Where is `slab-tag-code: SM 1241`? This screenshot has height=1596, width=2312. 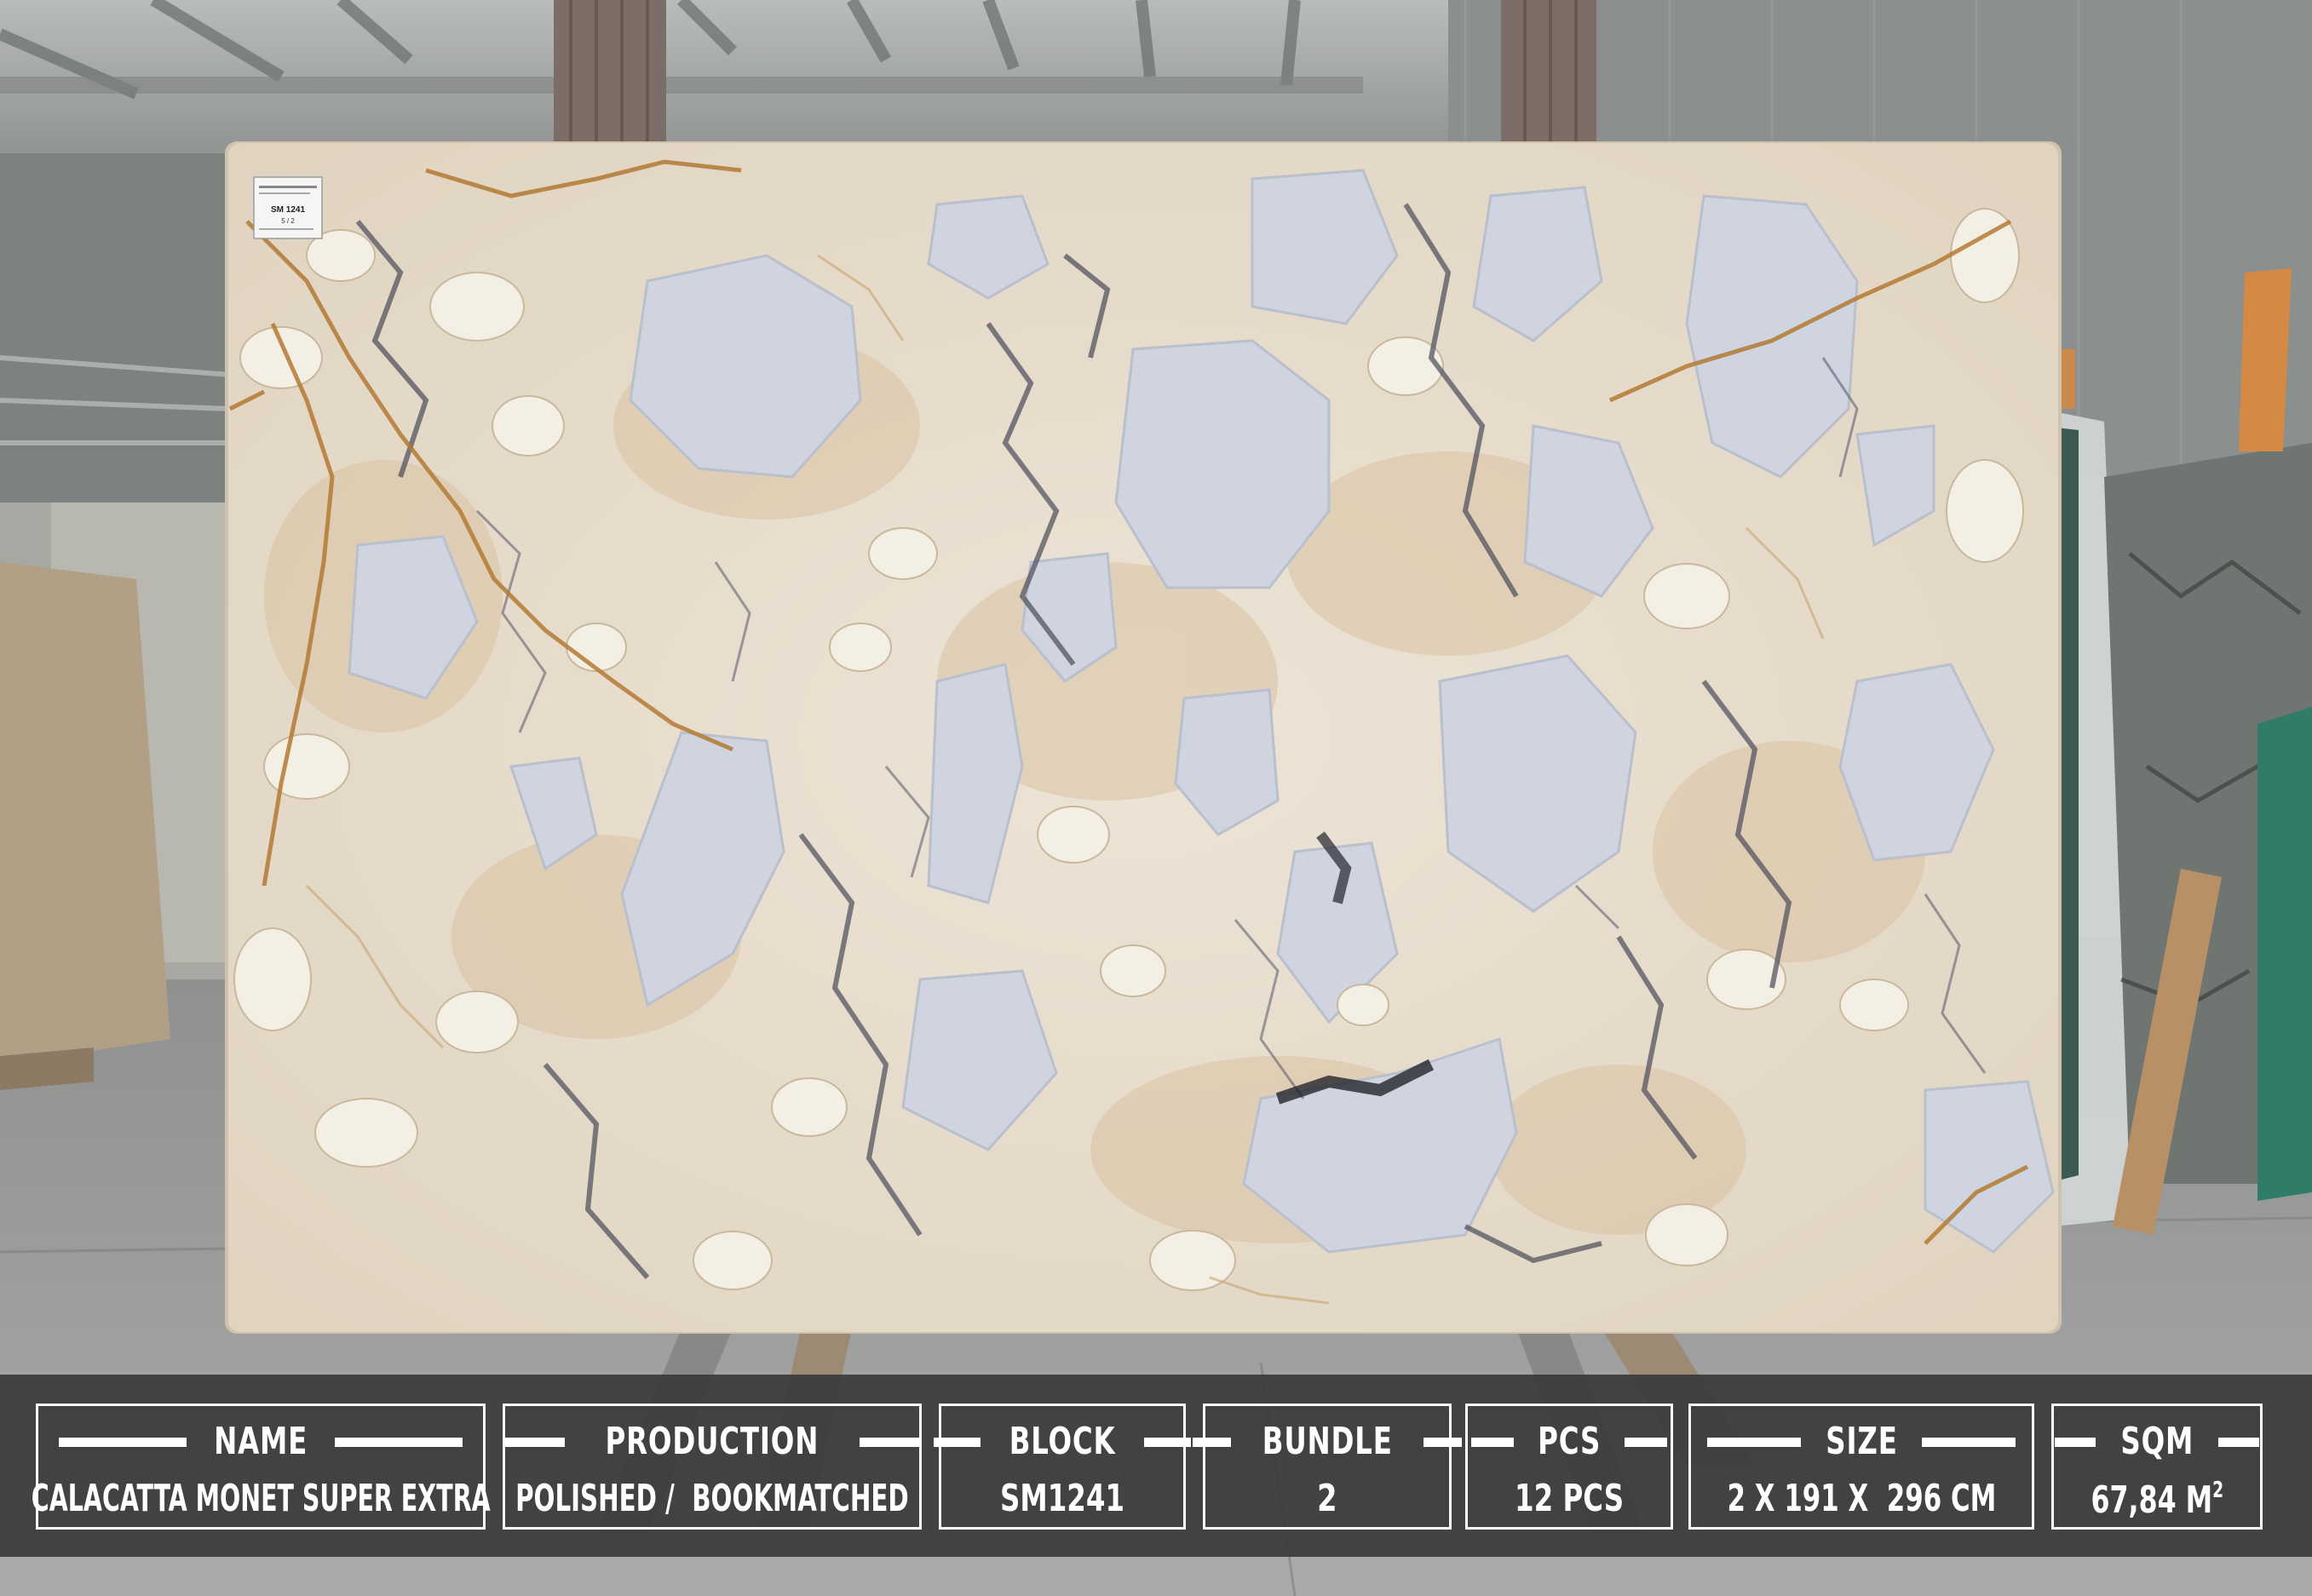
slab-tag-code: SM 1241 is located at coordinates (288, 210).